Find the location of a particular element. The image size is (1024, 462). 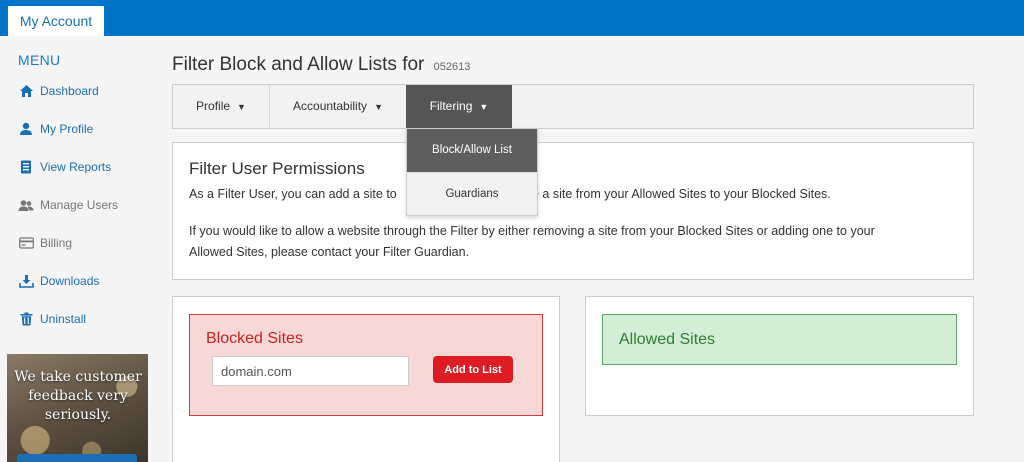

add-to-list-button: Add to List is located at coordinates (473, 369).